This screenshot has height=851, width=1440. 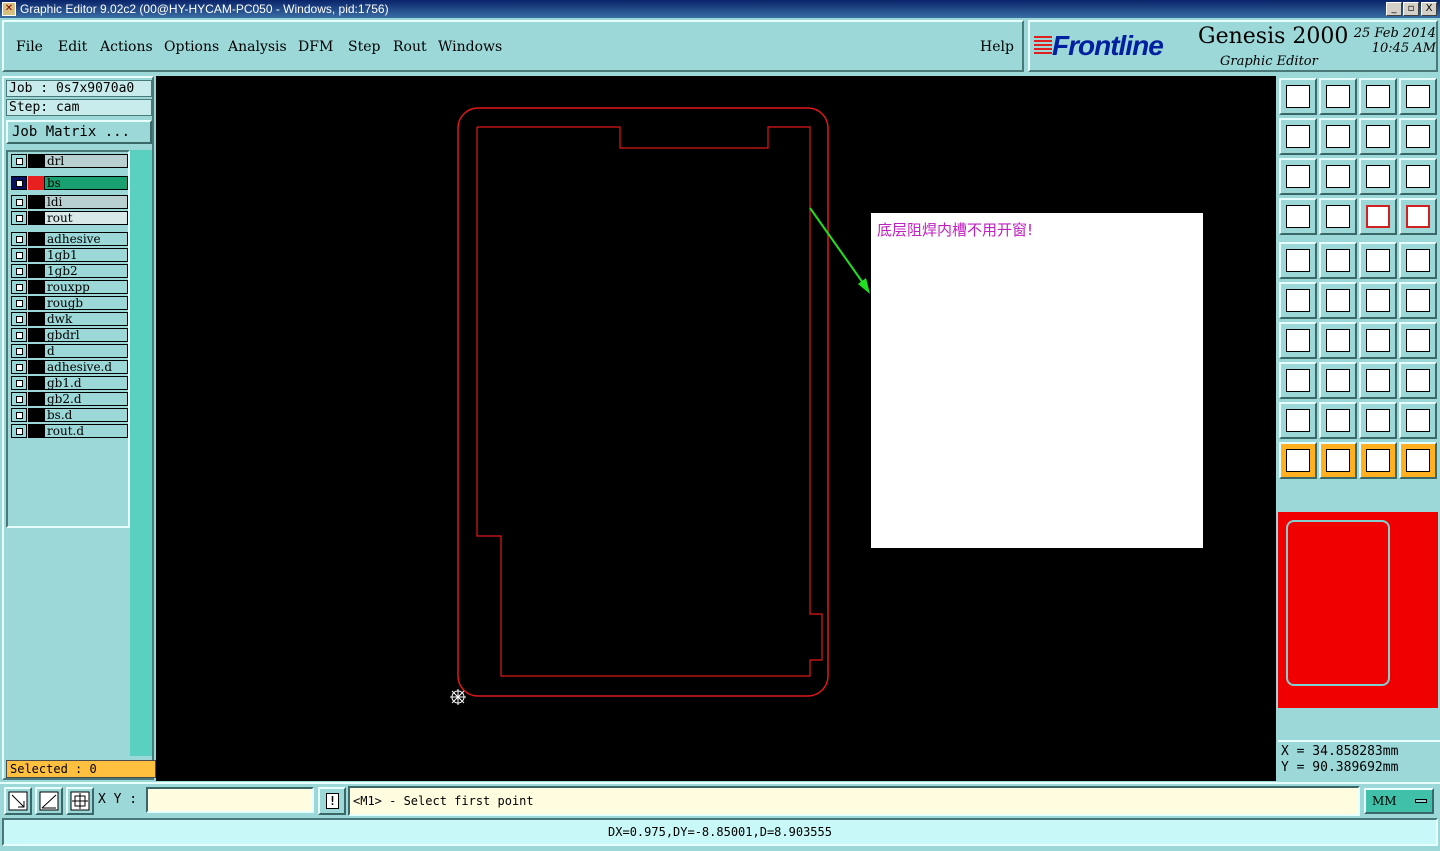 What do you see at coordinates (69, 335) in the screenshot?
I see `layer-row-gbdrl: gbdrl` at bounding box center [69, 335].